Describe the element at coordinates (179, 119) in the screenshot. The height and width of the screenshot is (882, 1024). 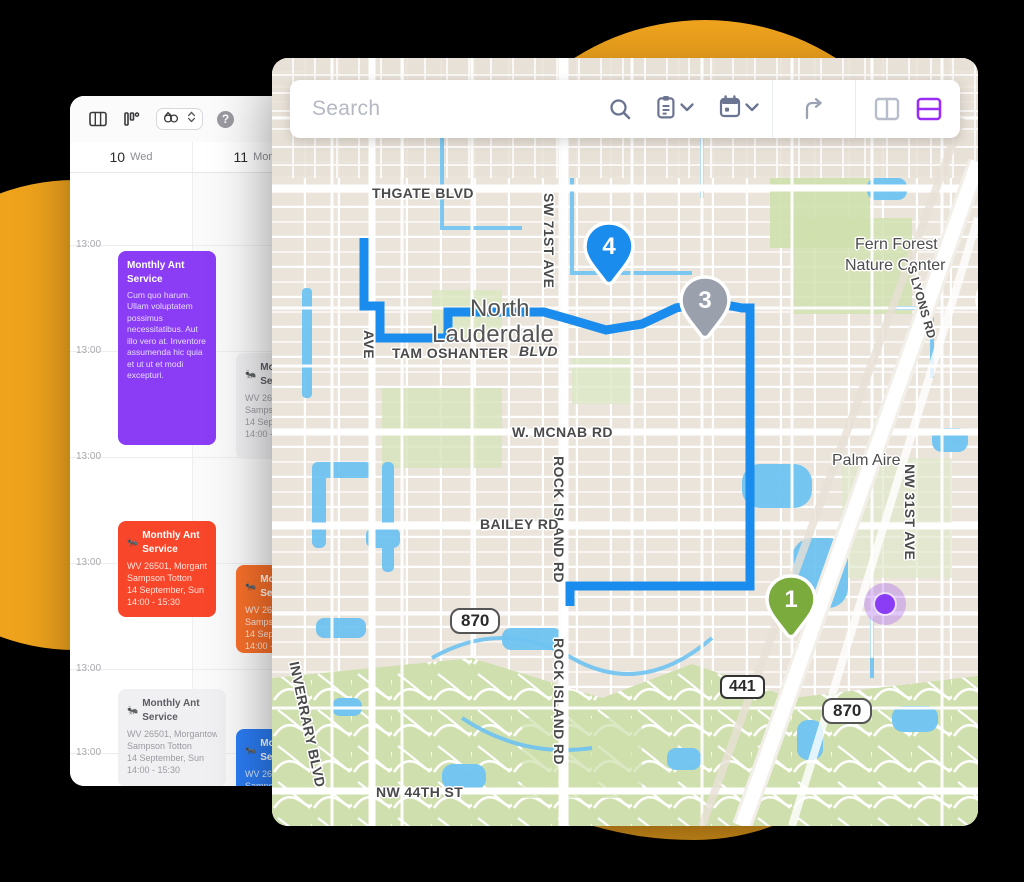
I see `team-select` at that location.